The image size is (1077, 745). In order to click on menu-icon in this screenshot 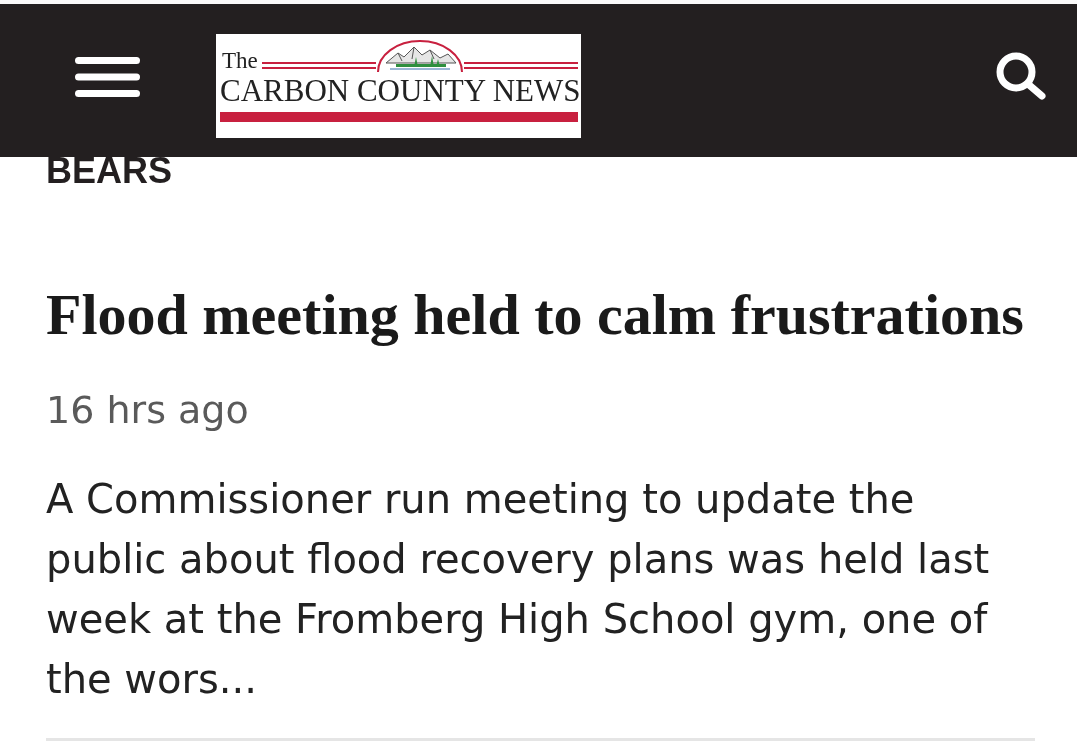, I will do `click(107, 77)`.